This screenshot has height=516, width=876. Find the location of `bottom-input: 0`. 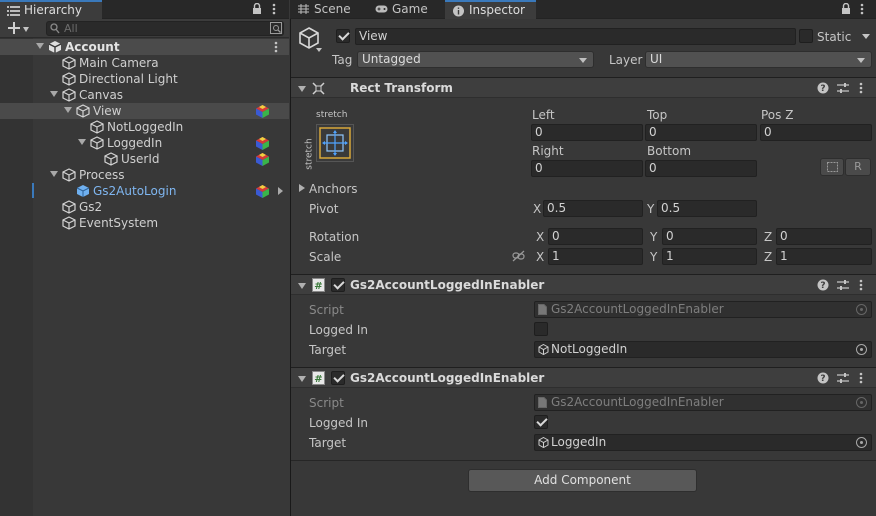

bottom-input: 0 is located at coordinates (701, 168).